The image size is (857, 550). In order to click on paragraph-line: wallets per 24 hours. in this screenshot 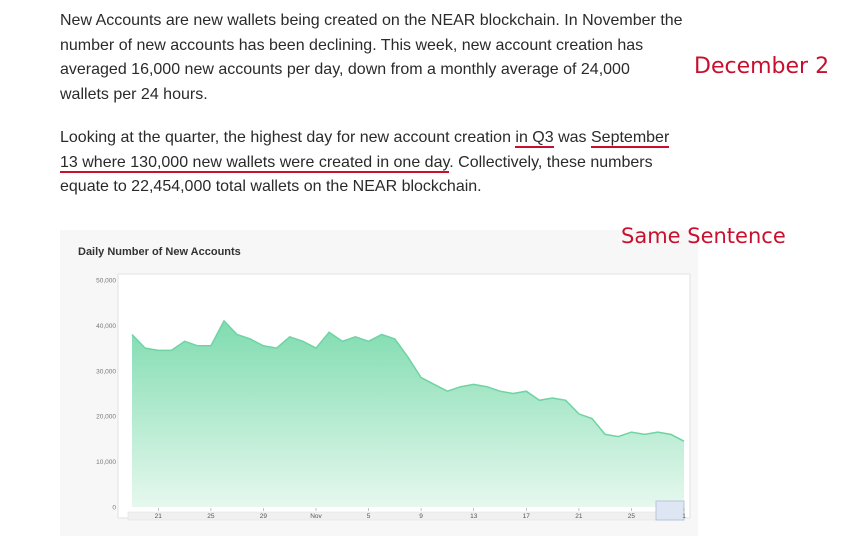, I will do `click(134, 94)`.